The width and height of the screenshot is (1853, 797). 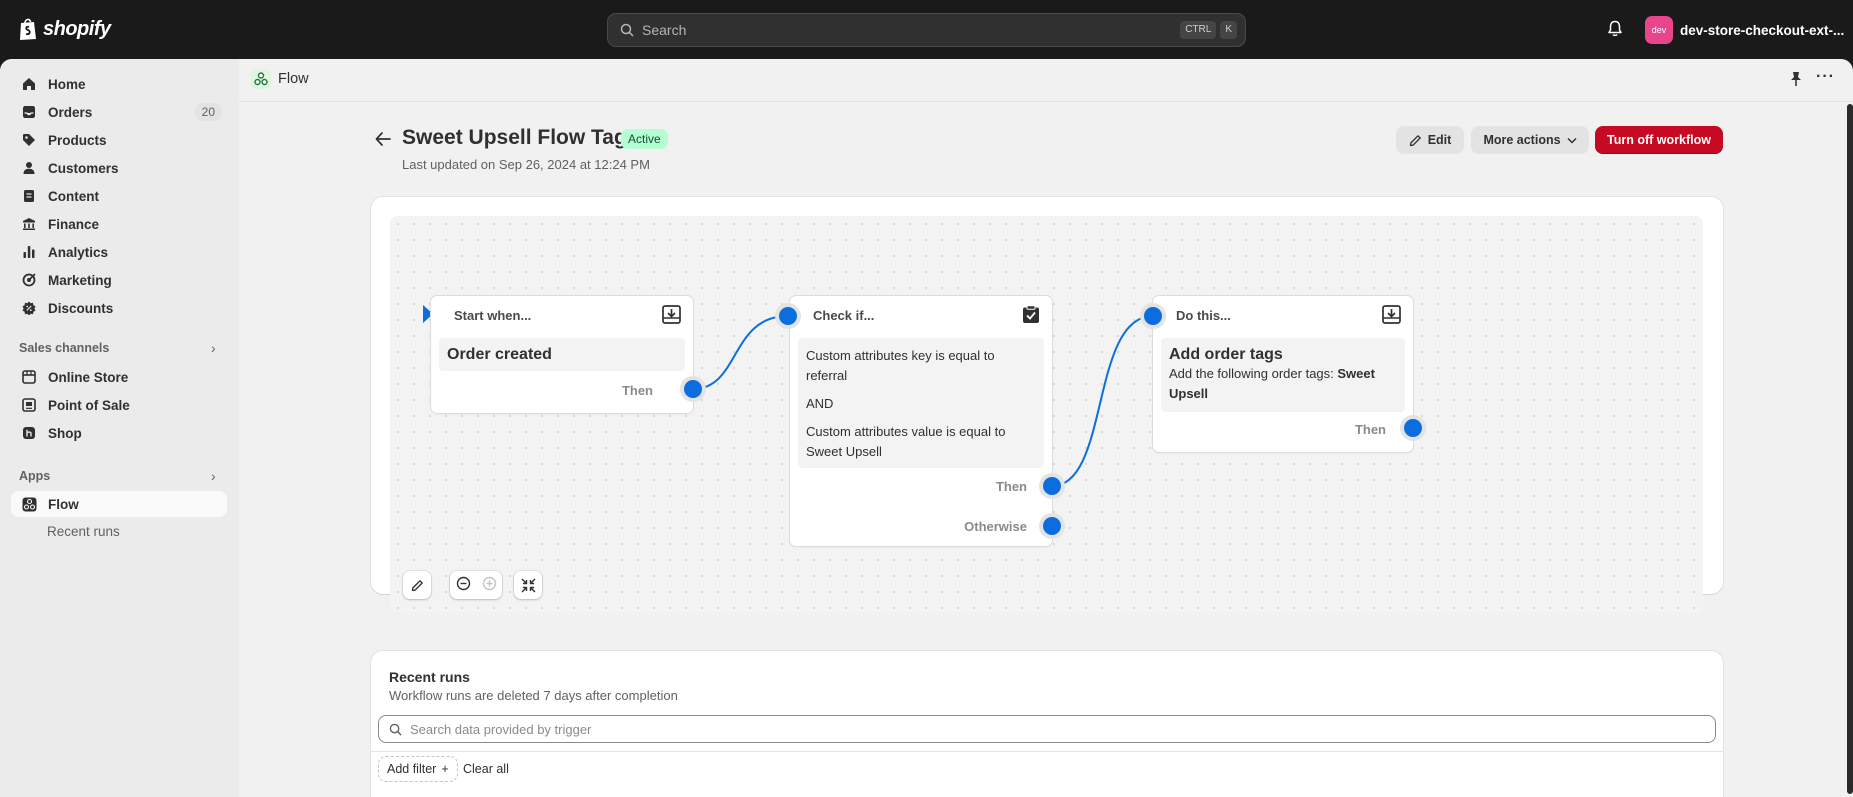 I want to click on collapse-icon, so click(x=528, y=585).